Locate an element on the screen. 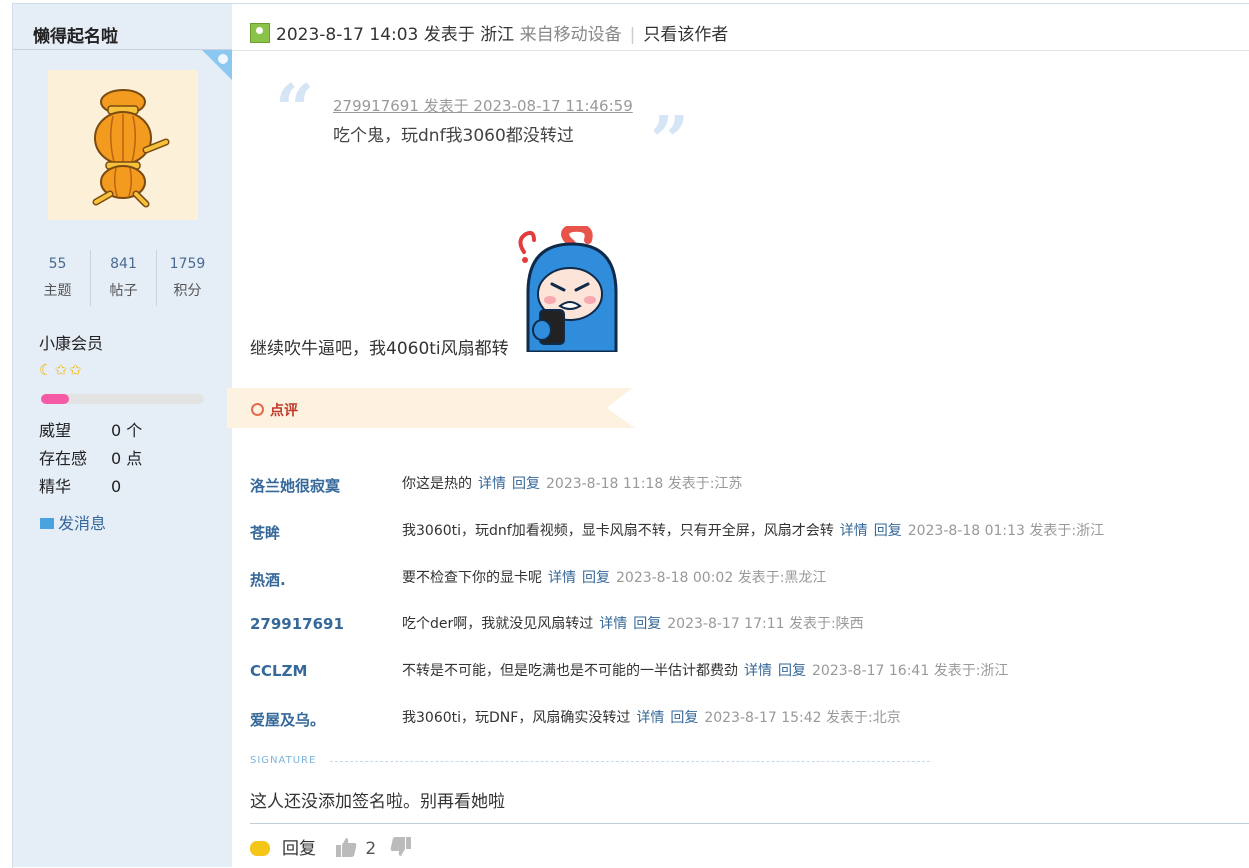  comment-text: 我3060ti，玩DNF，风扇确实没转过 is located at coordinates (516, 718).